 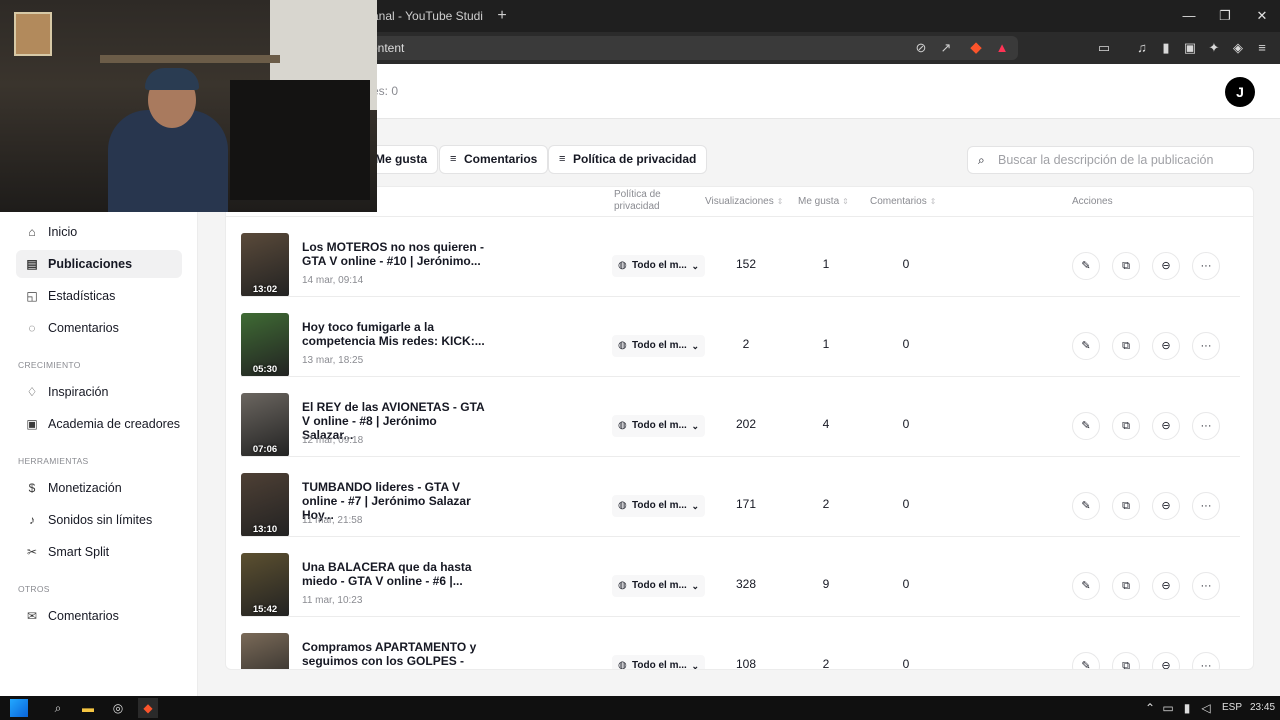 I want to click on microphone-icon: ▮, so click(x=1187, y=708).